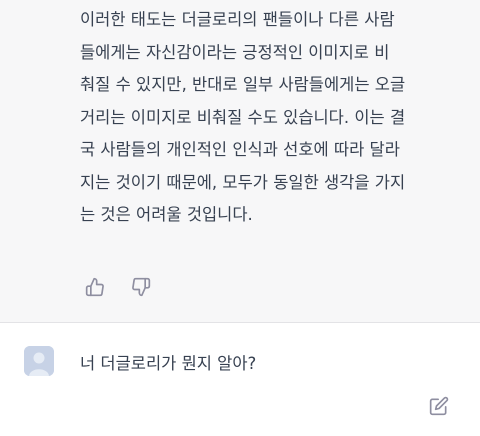  Describe the element at coordinates (168, 363) in the screenshot. I see `user-message-text: 너 더글로리가 뭔지 알아?` at that location.